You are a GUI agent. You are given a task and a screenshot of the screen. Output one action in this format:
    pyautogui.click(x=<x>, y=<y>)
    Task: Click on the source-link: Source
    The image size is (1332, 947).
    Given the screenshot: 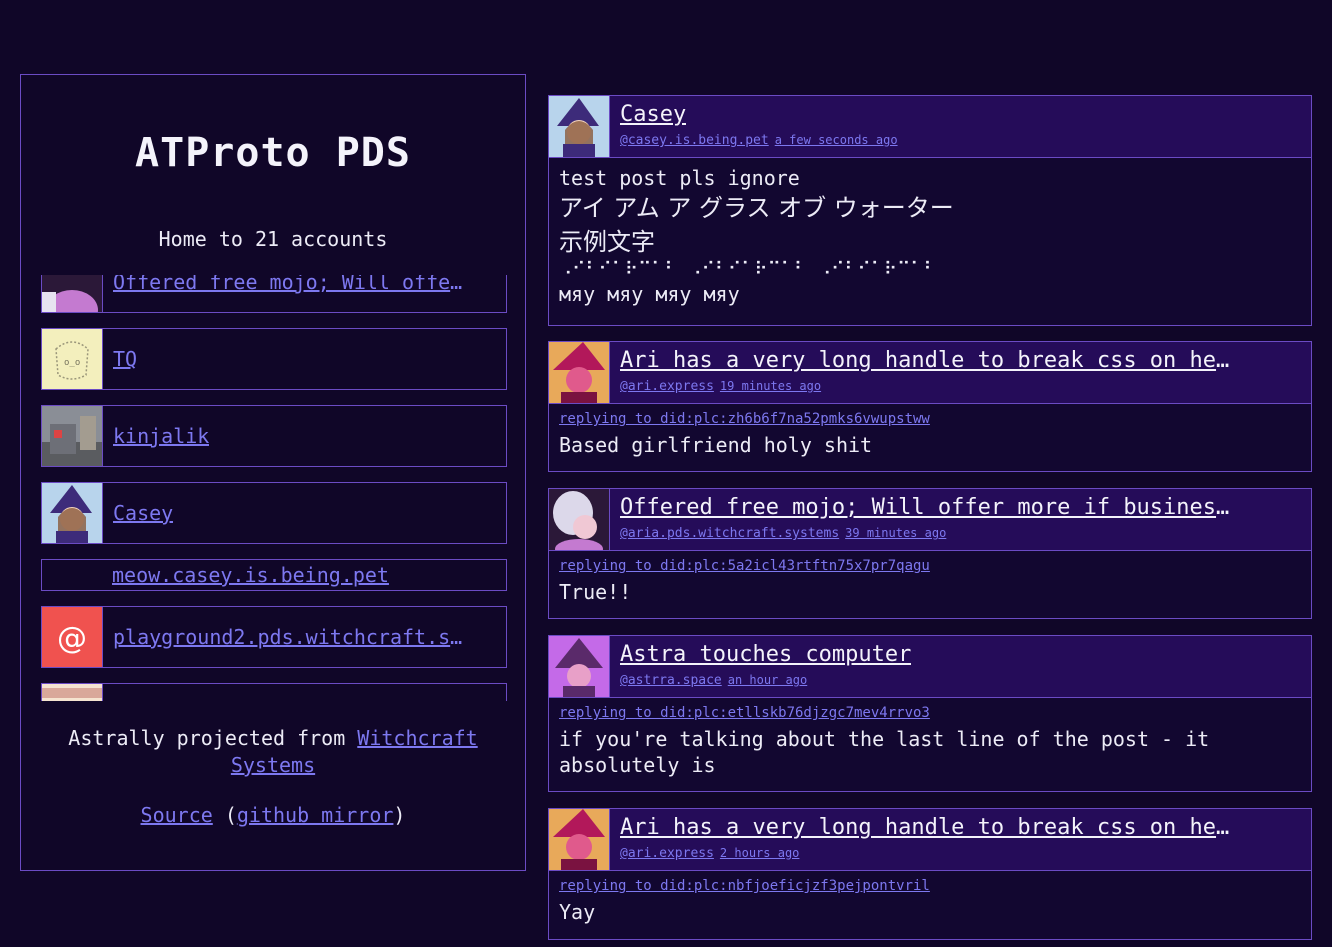 What is the action you would take?
    pyautogui.click(x=177, y=815)
    